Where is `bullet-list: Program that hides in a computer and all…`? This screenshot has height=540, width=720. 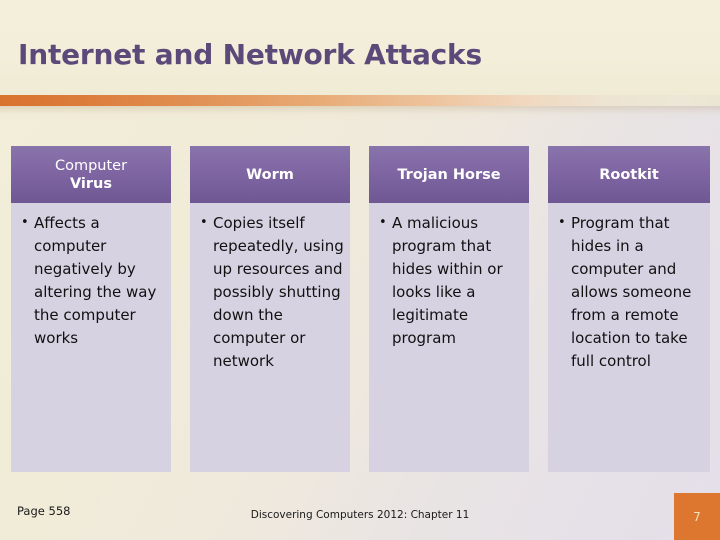 bullet-list: Program that hides in a computer and all… is located at coordinates (629, 292).